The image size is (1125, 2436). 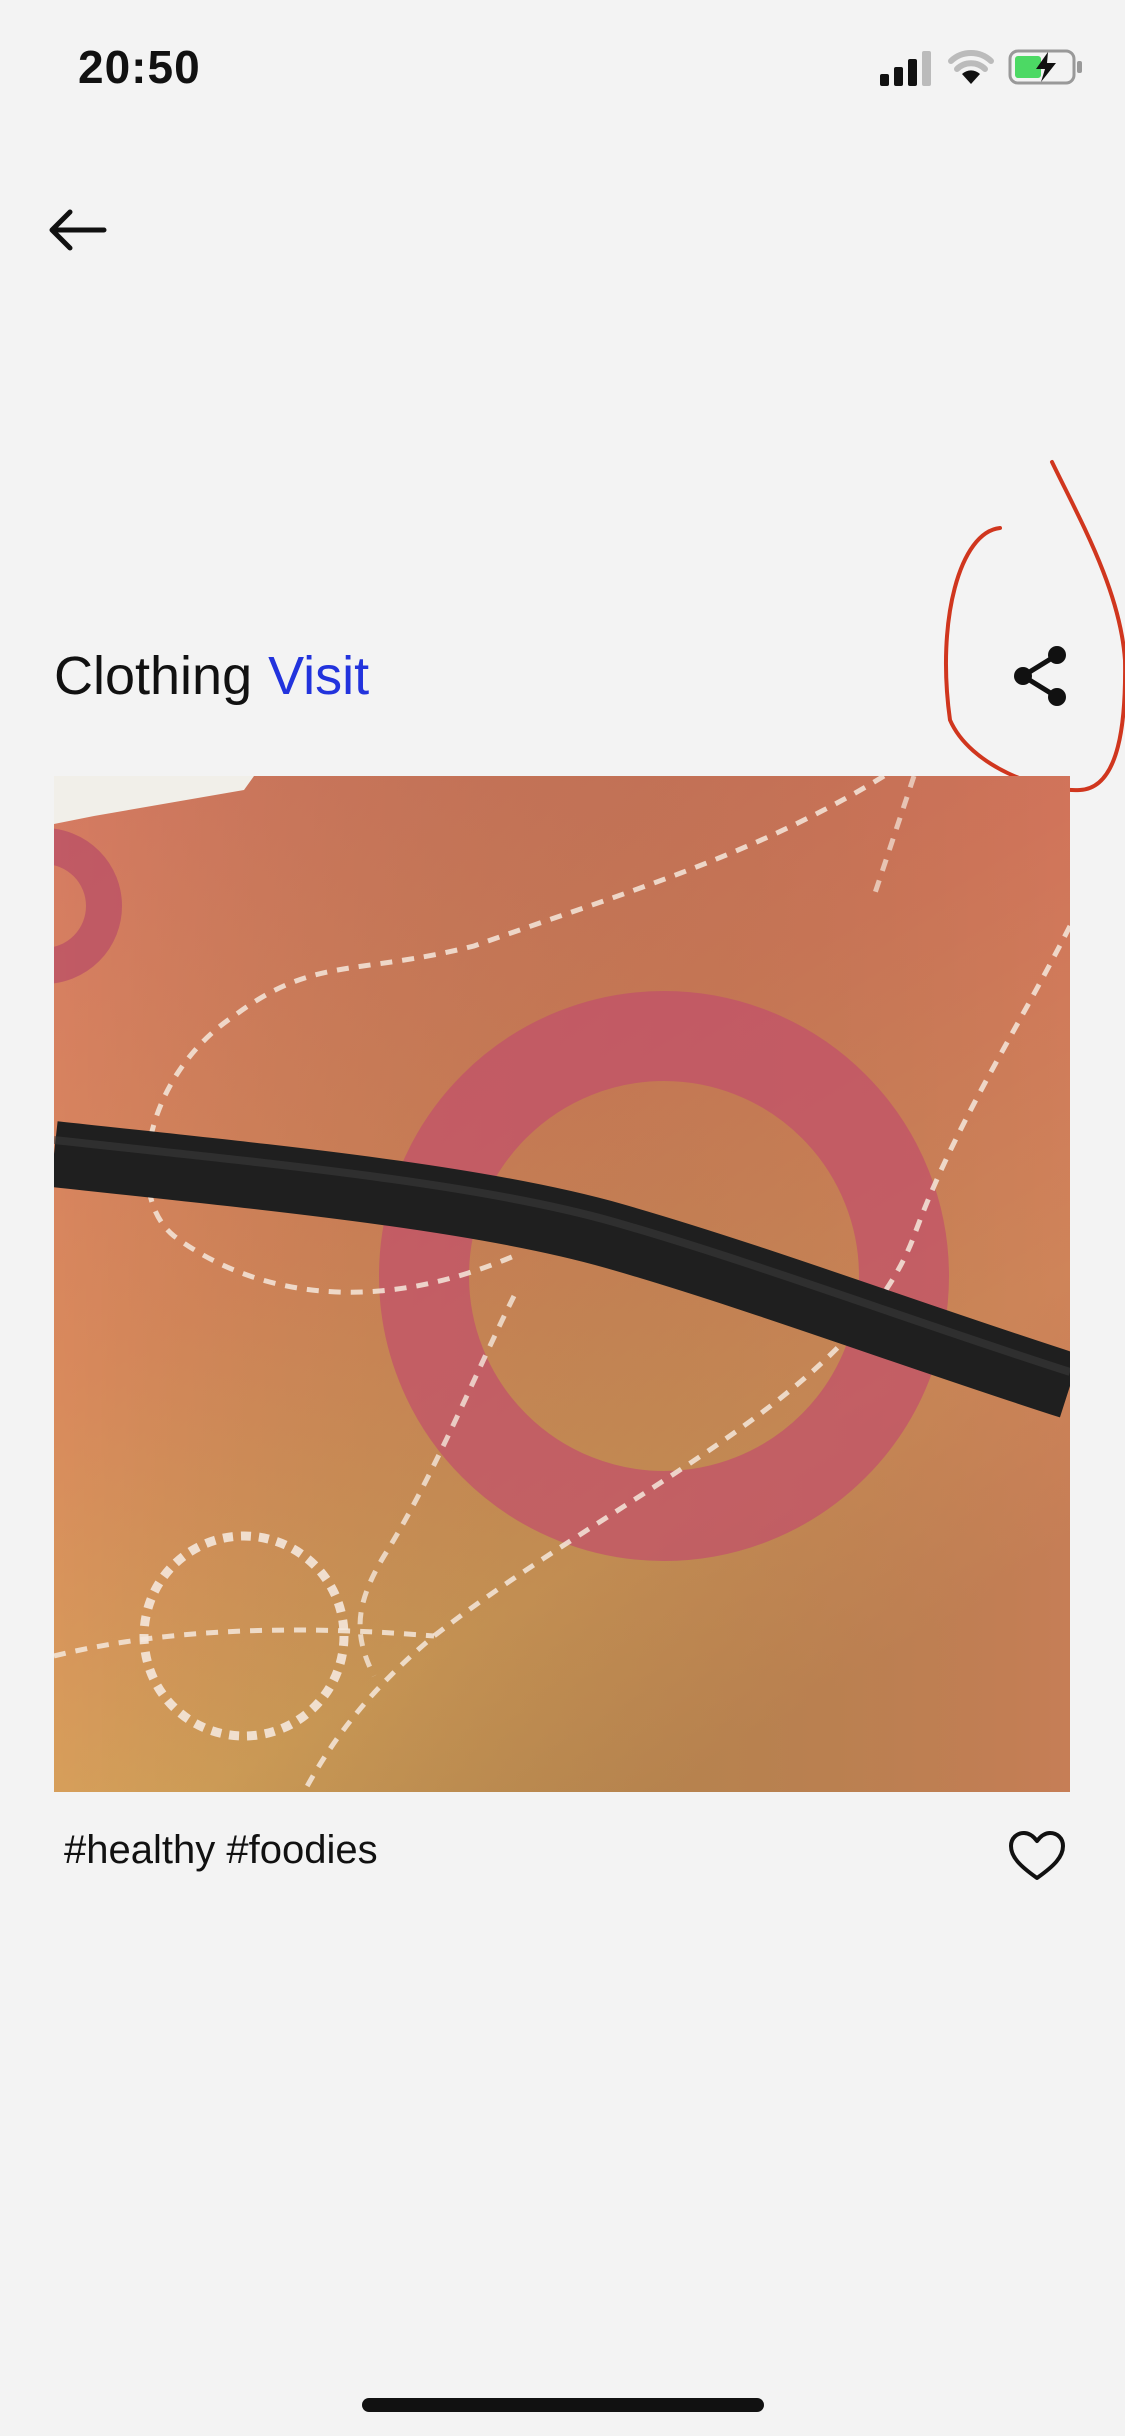 What do you see at coordinates (139, 67) in the screenshot?
I see `status-time: 20:50` at bounding box center [139, 67].